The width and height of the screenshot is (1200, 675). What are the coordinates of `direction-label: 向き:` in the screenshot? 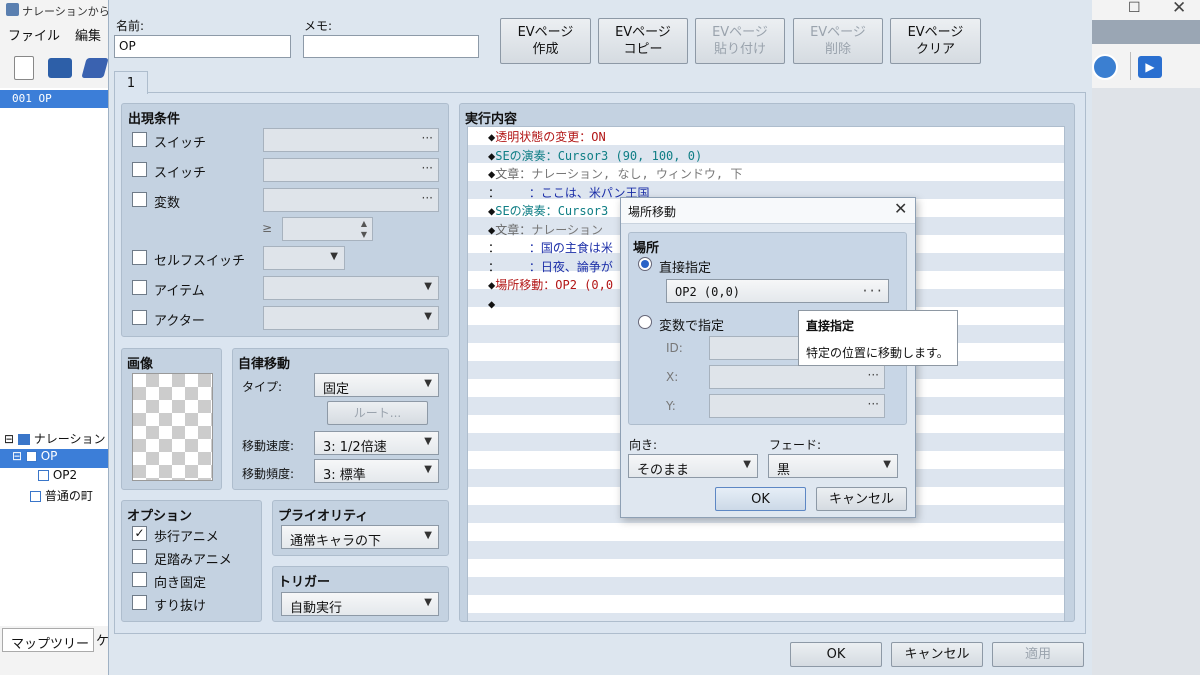 It's located at (643, 445).